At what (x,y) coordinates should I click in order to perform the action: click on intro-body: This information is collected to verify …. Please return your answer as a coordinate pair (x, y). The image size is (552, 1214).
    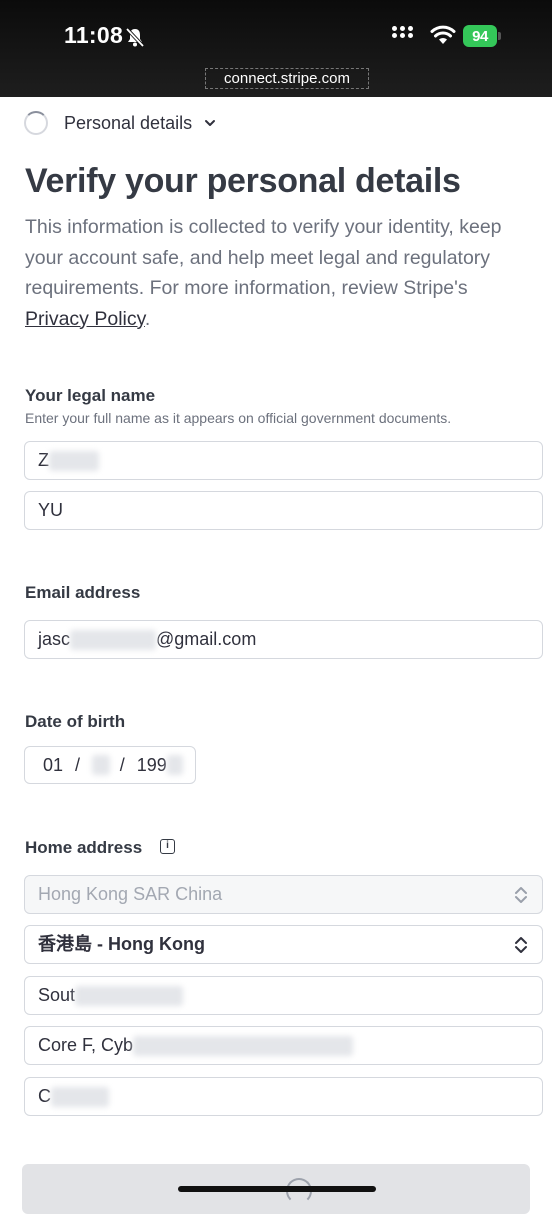
    Looking at the image, I should click on (263, 257).